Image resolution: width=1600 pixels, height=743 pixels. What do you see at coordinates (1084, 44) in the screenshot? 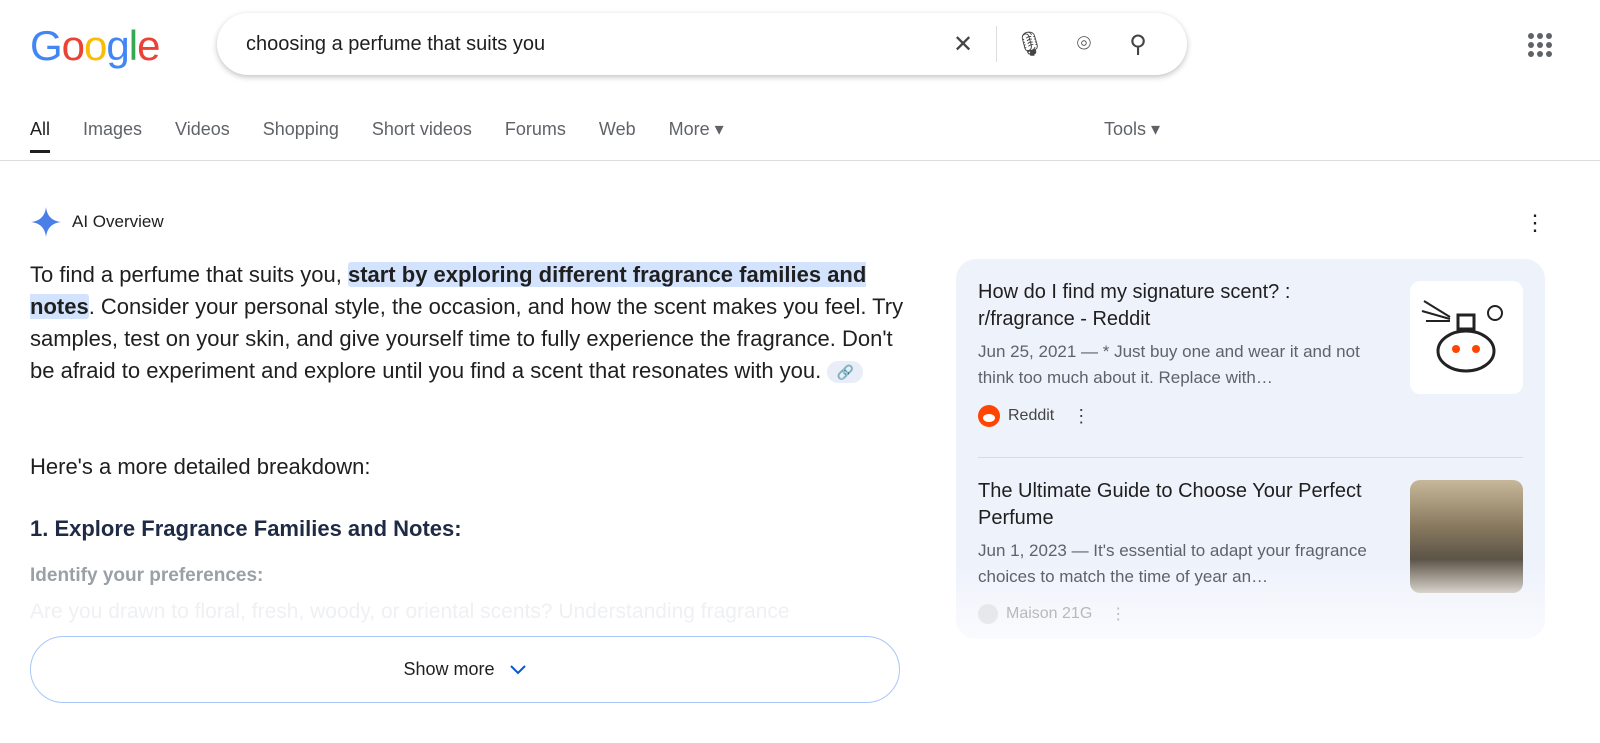
I see `camera-lens-icon: ⌾` at bounding box center [1084, 44].